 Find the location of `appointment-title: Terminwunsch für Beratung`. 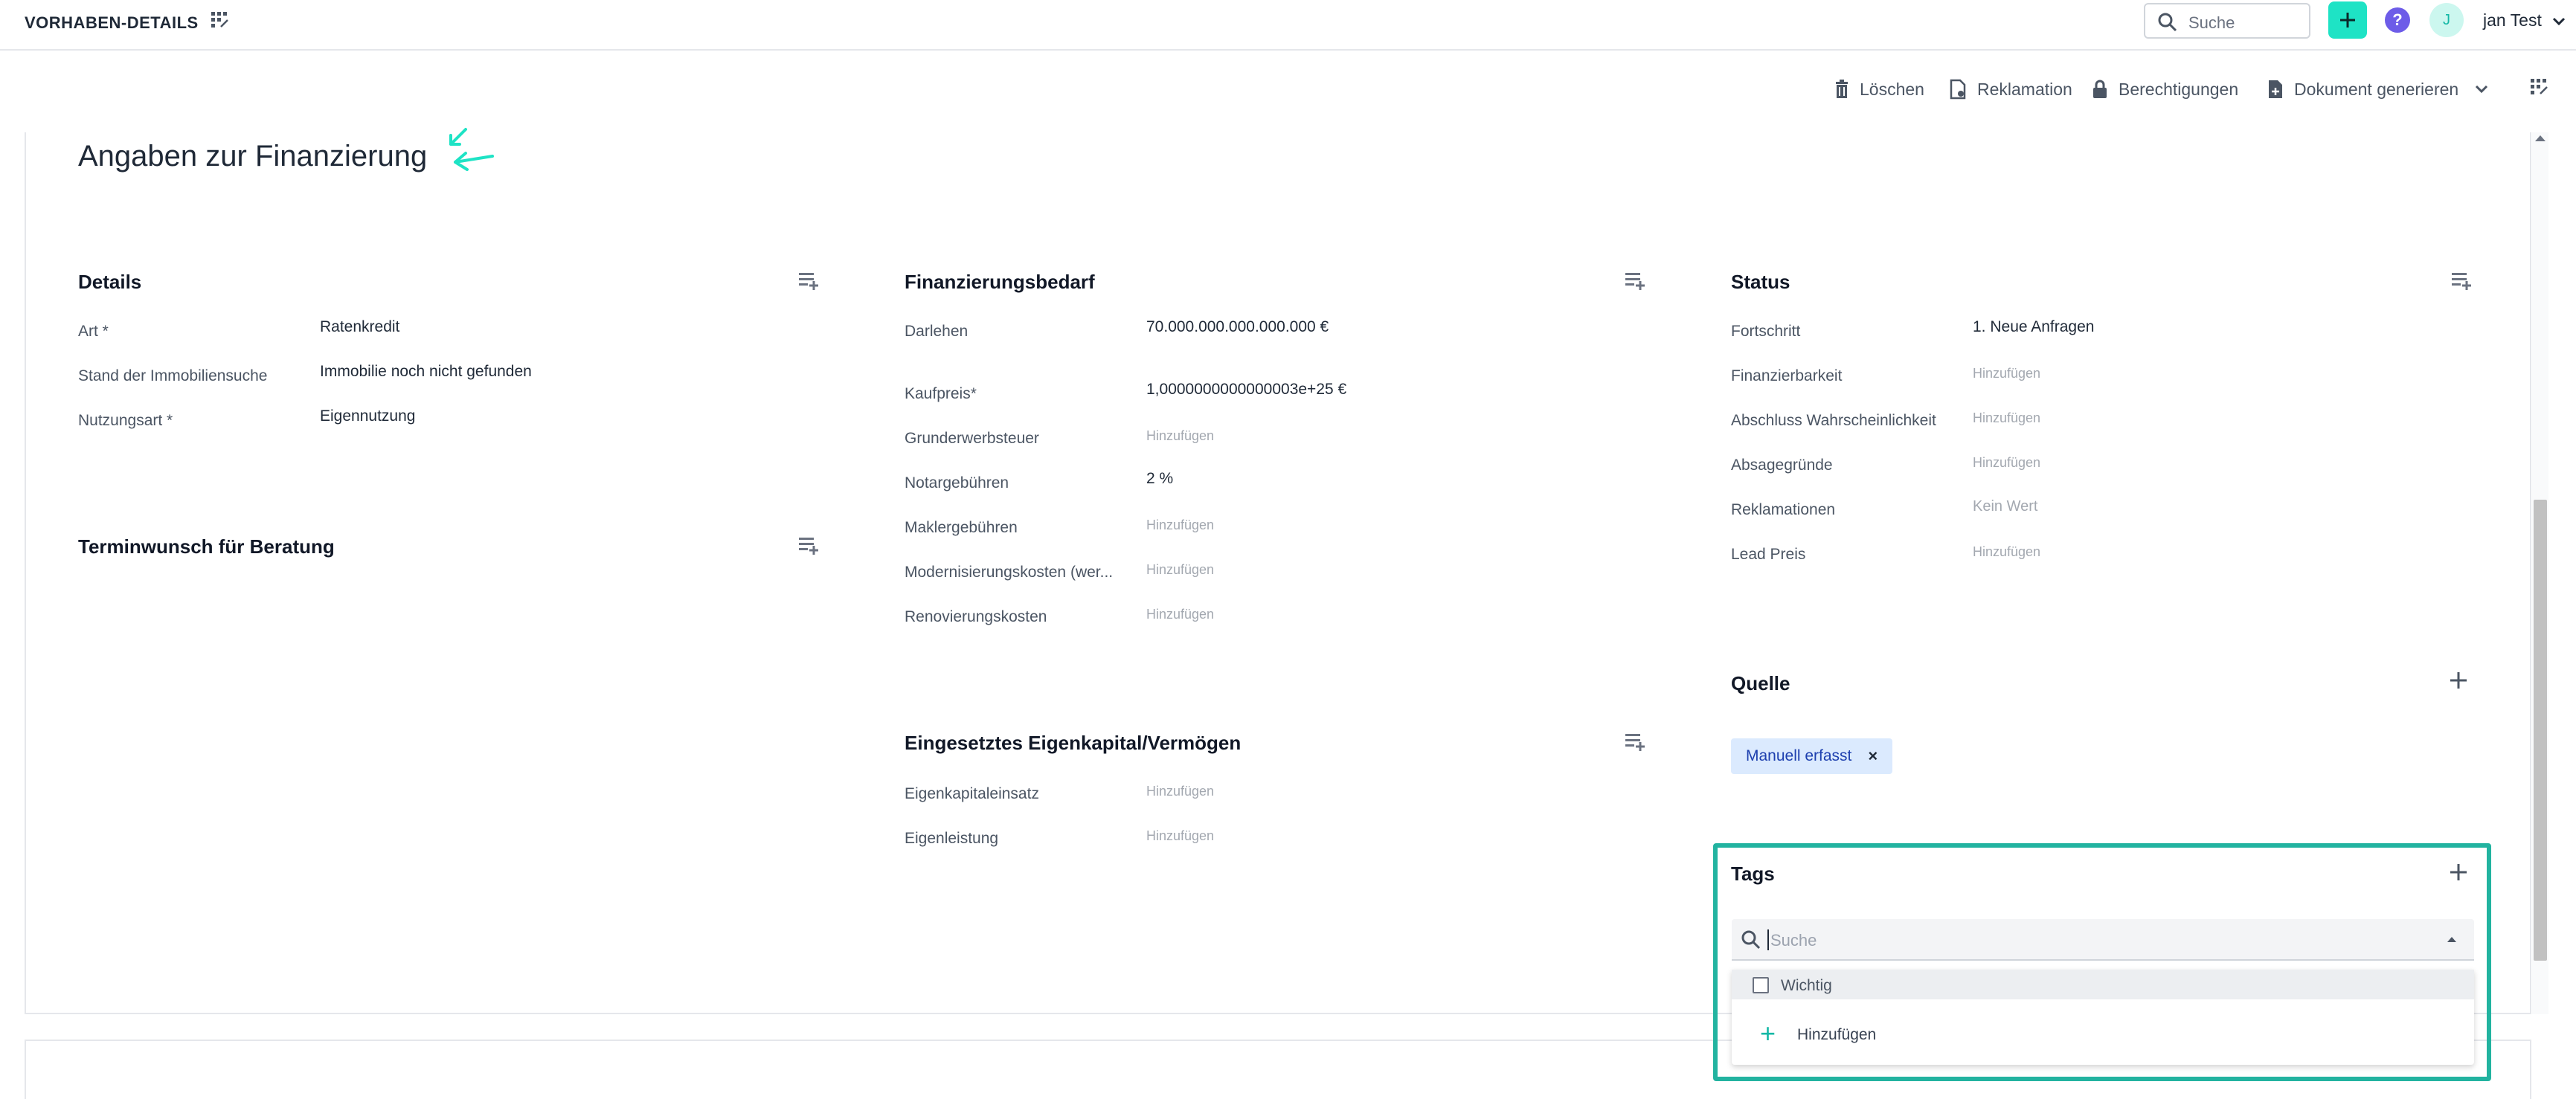

appointment-title: Terminwunsch für Beratung is located at coordinates (206, 546).